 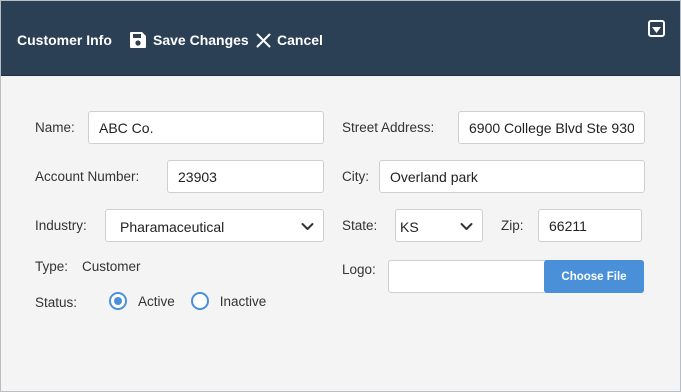 What do you see at coordinates (206, 127) in the screenshot?
I see `name-field` at bounding box center [206, 127].